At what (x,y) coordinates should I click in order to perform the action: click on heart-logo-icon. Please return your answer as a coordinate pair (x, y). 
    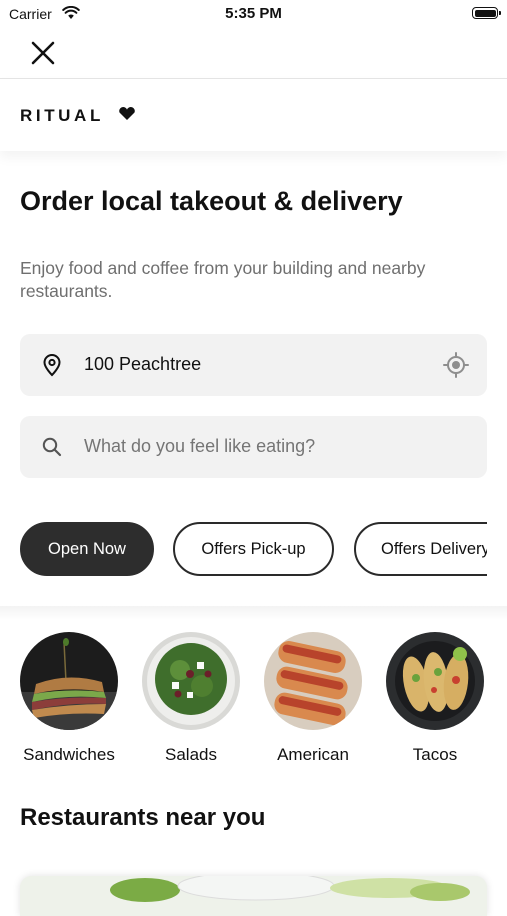
    Looking at the image, I should click on (127, 113).